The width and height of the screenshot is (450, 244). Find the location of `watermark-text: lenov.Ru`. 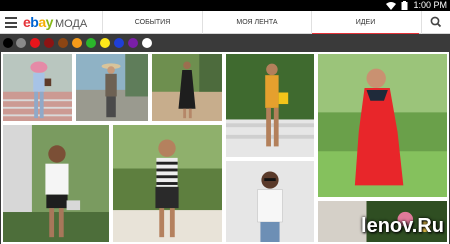

watermark-text: lenov.Ru is located at coordinates (402, 226).